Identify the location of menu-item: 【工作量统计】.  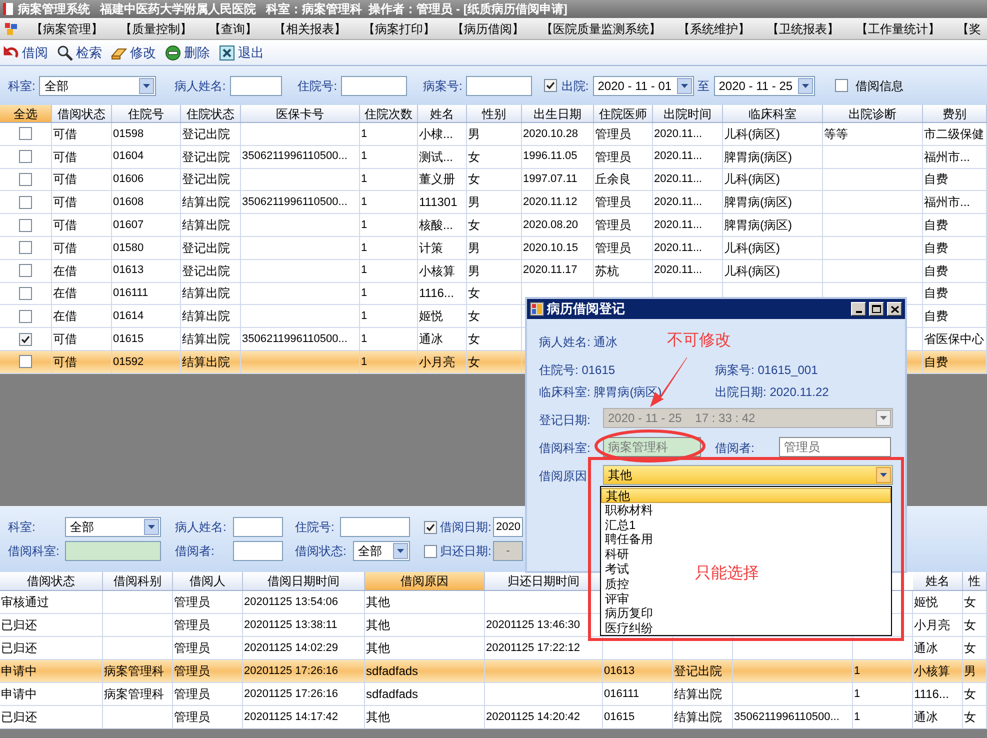
(898, 29).